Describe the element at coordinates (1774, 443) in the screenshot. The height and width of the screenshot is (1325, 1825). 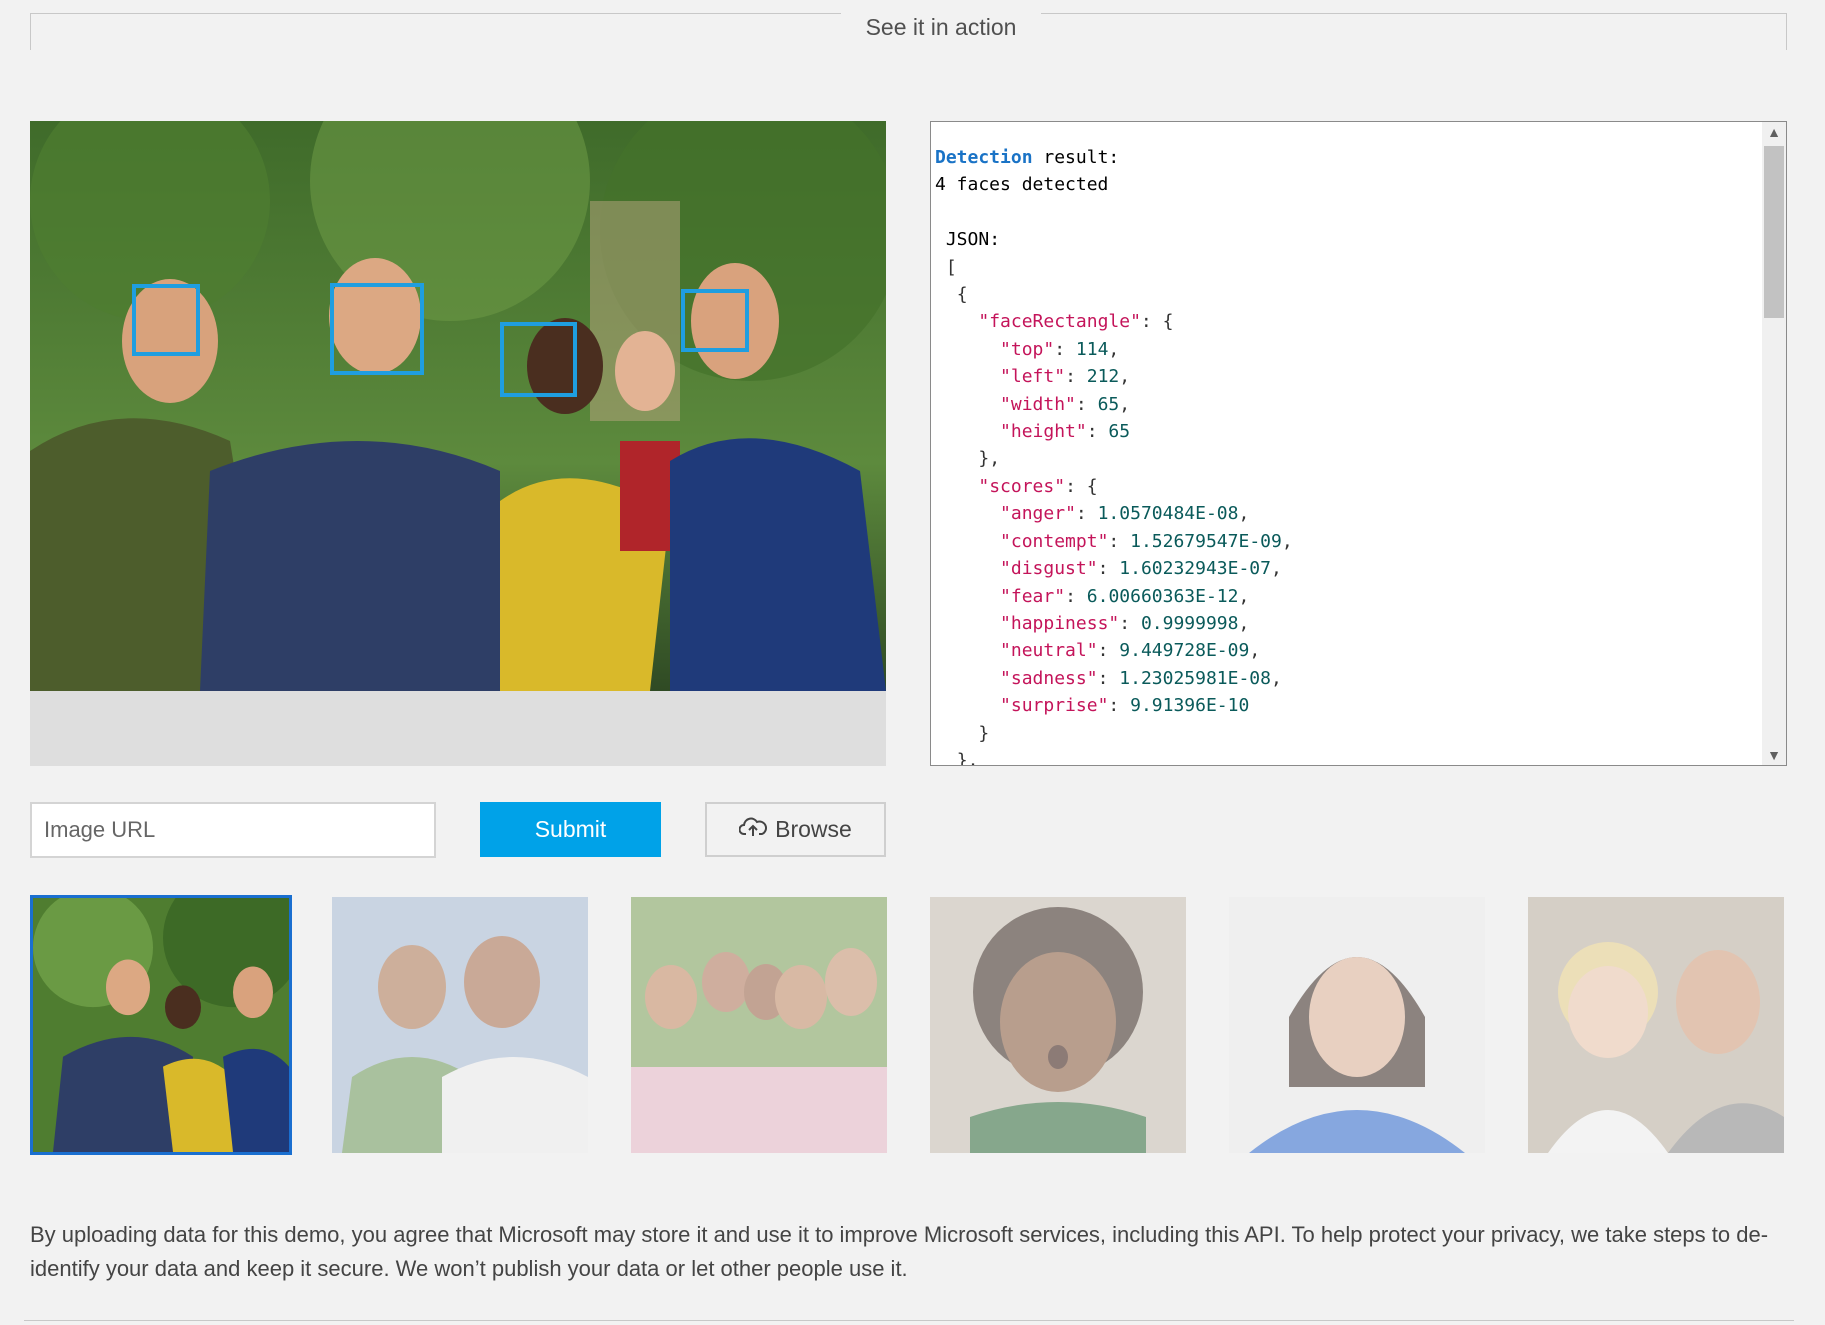
I see `result-scrollbar: ▲ ▼` at that location.